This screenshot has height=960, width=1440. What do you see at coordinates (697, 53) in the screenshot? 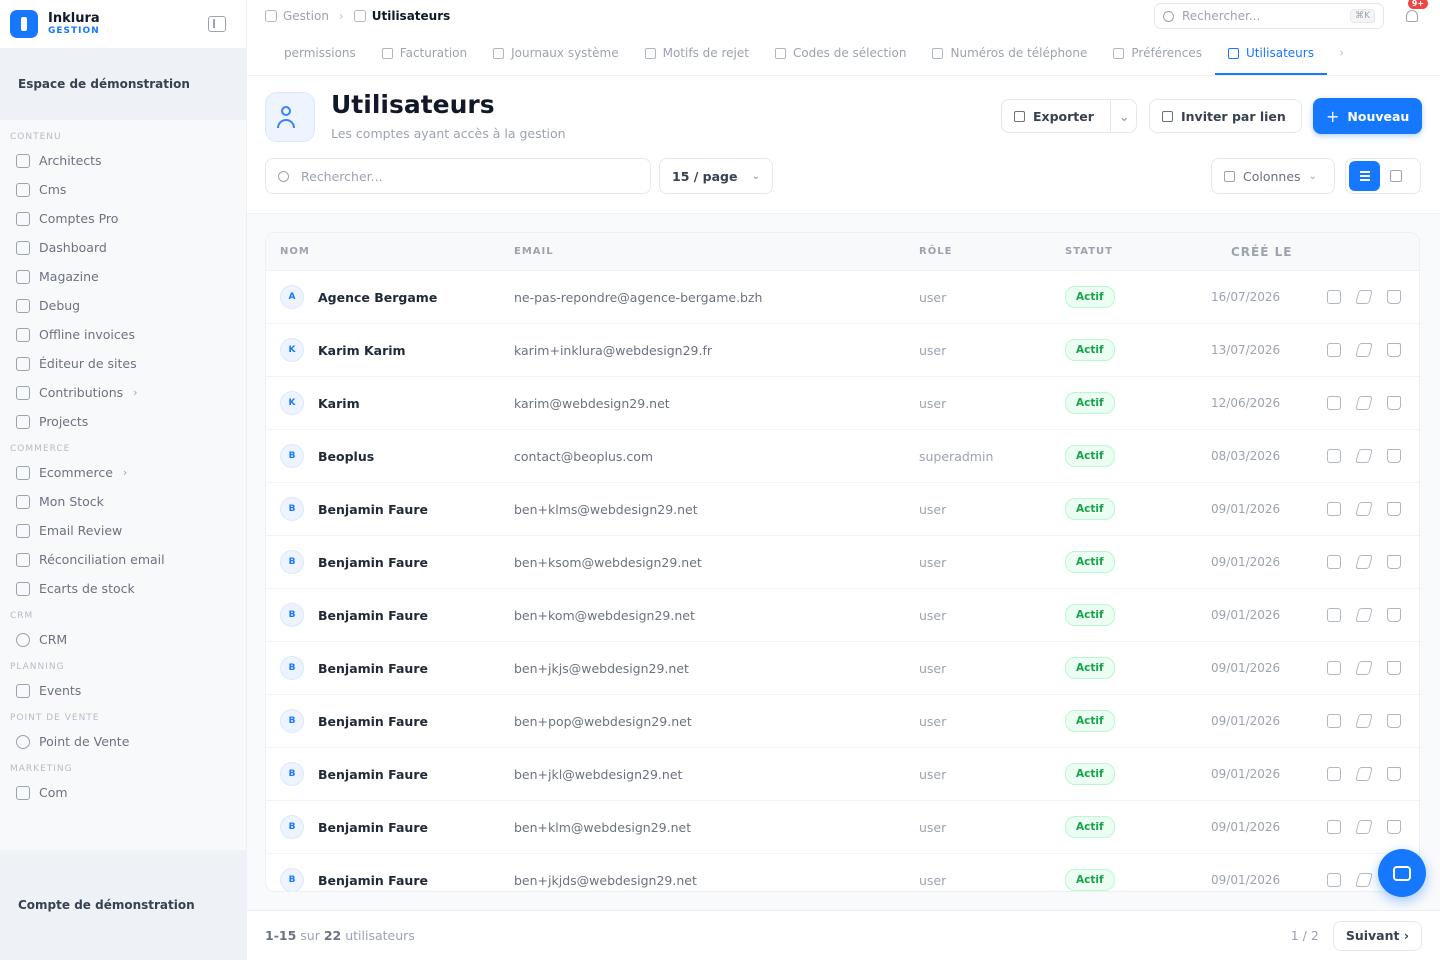
I see `tab: Motifs de rejet` at bounding box center [697, 53].